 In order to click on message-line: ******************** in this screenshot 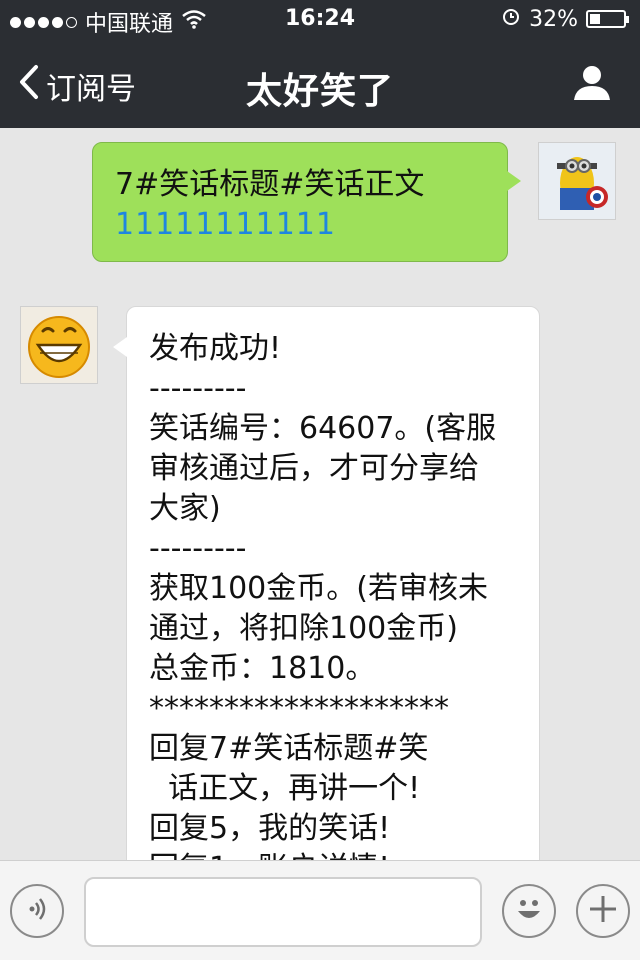, I will do `click(299, 708)`.